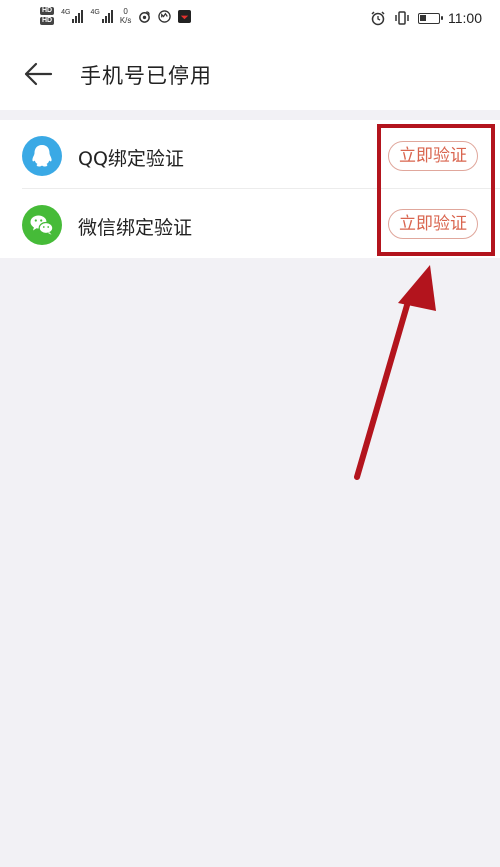  Describe the element at coordinates (250, 19) in the screenshot. I see `status-bar: HD HD 4G 4G 0 K/s 11:00` at that location.